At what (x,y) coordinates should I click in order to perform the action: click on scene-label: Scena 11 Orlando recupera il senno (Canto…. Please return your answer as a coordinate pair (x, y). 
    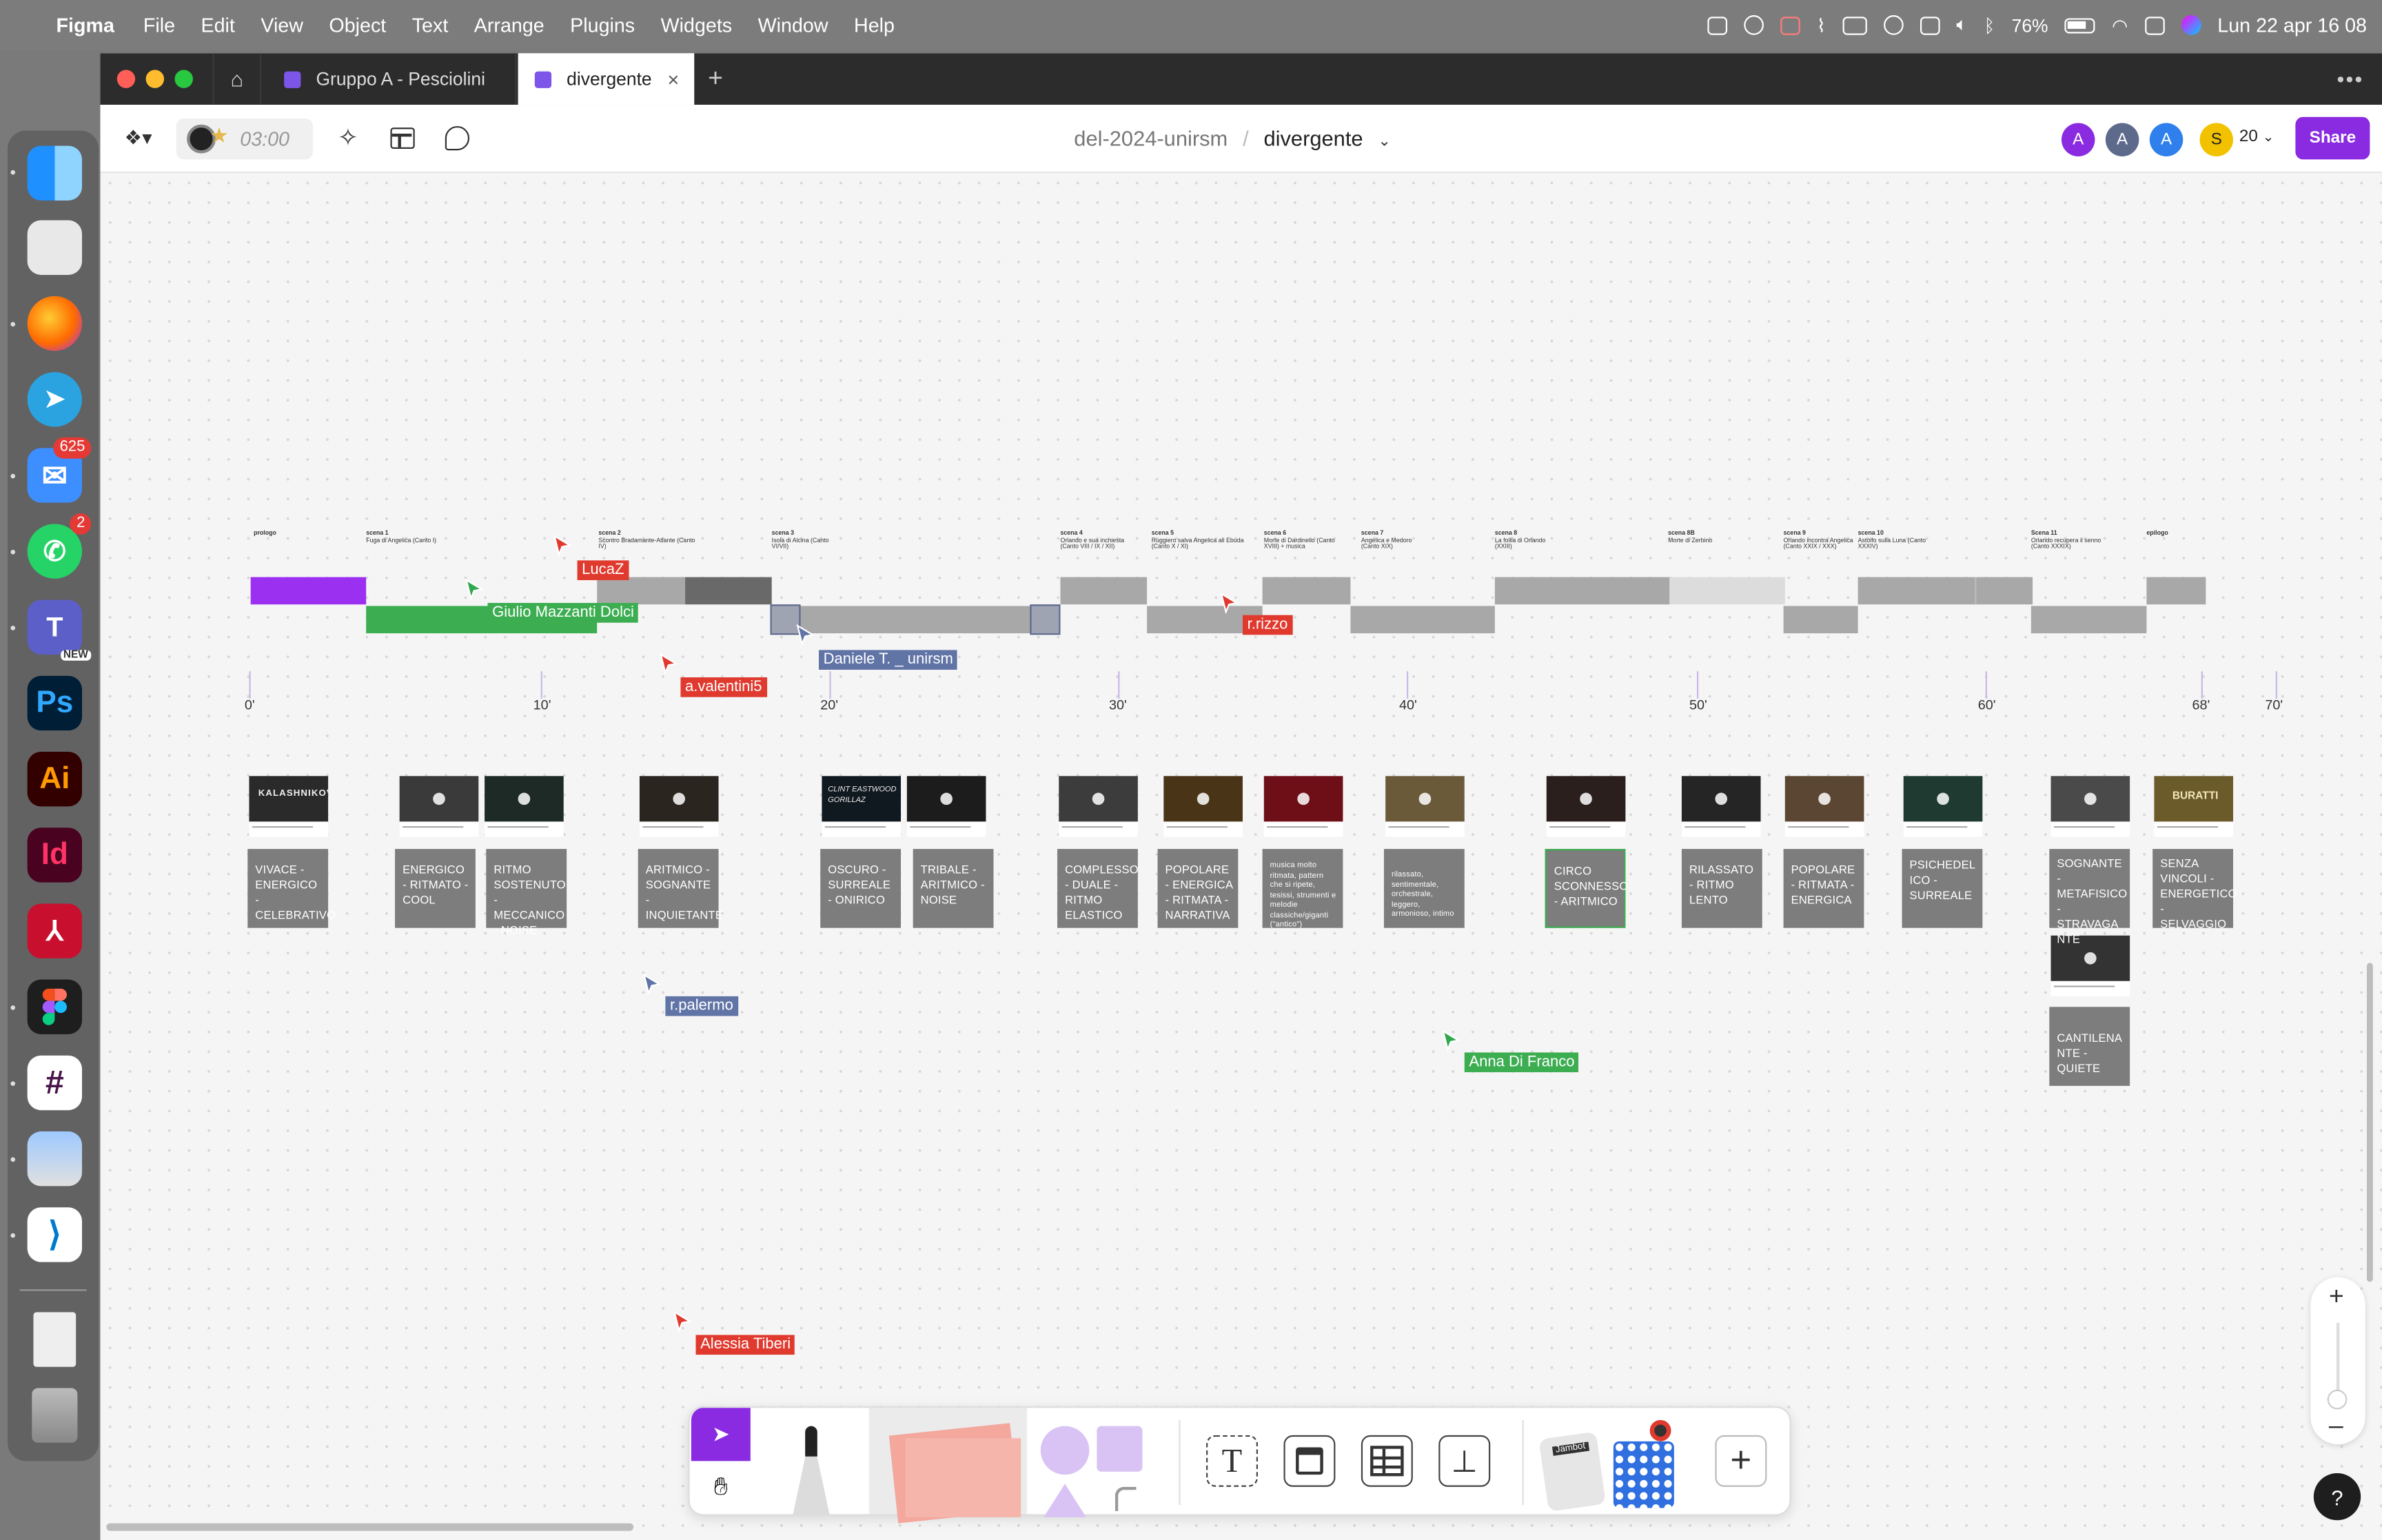
    Looking at the image, I should click on (2069, 540).